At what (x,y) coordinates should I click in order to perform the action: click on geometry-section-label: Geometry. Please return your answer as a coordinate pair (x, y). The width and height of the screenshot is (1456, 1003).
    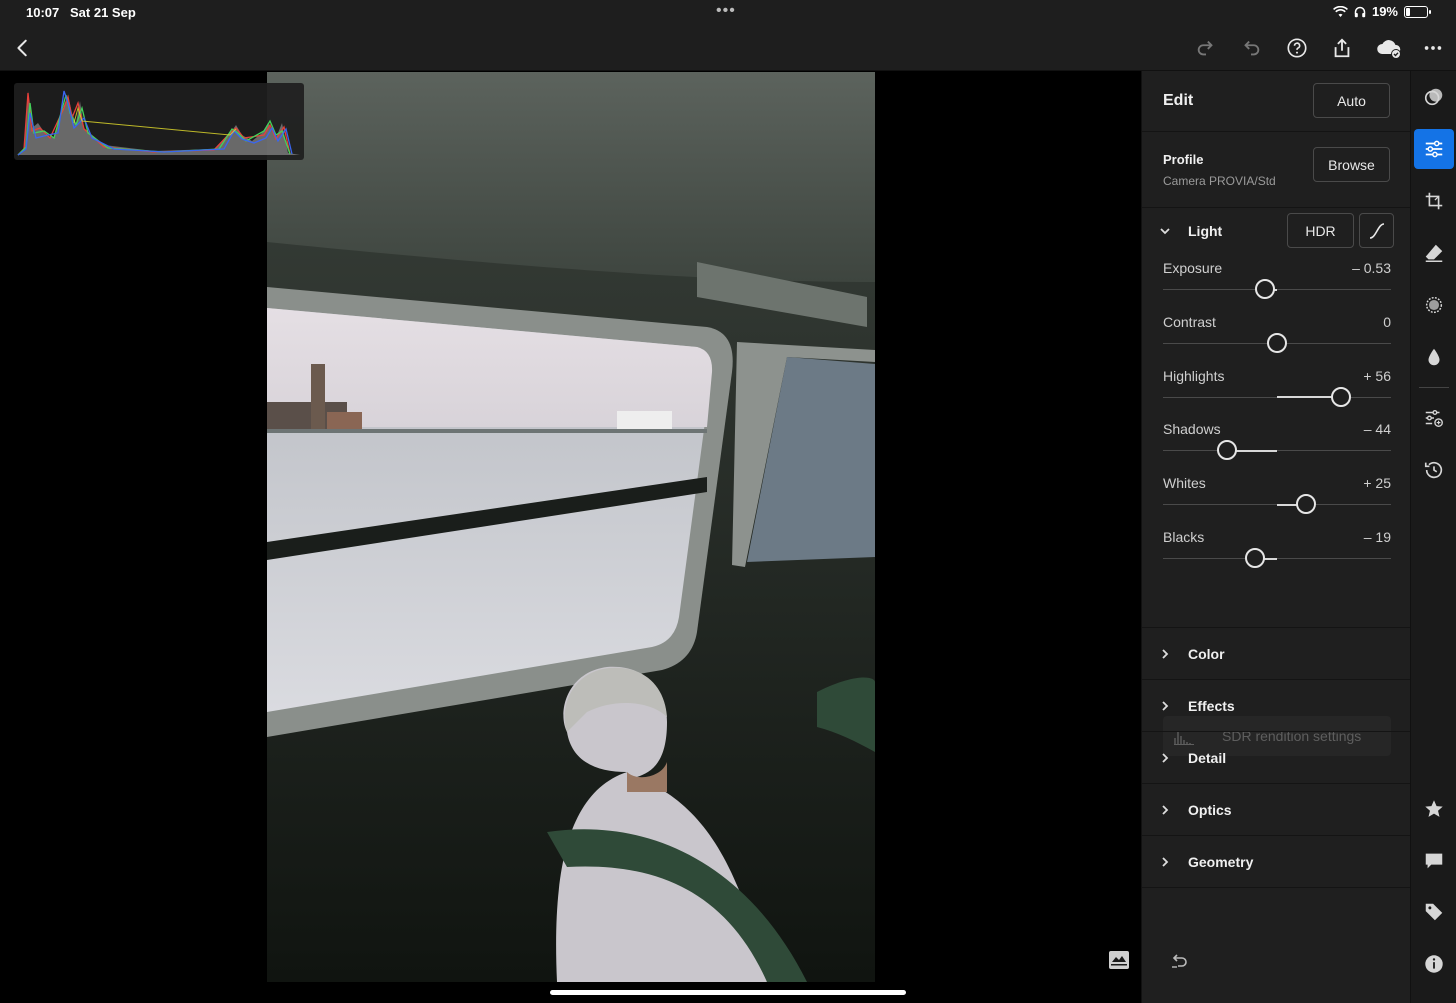
    Looking at the image, I should click on (1221, 862).